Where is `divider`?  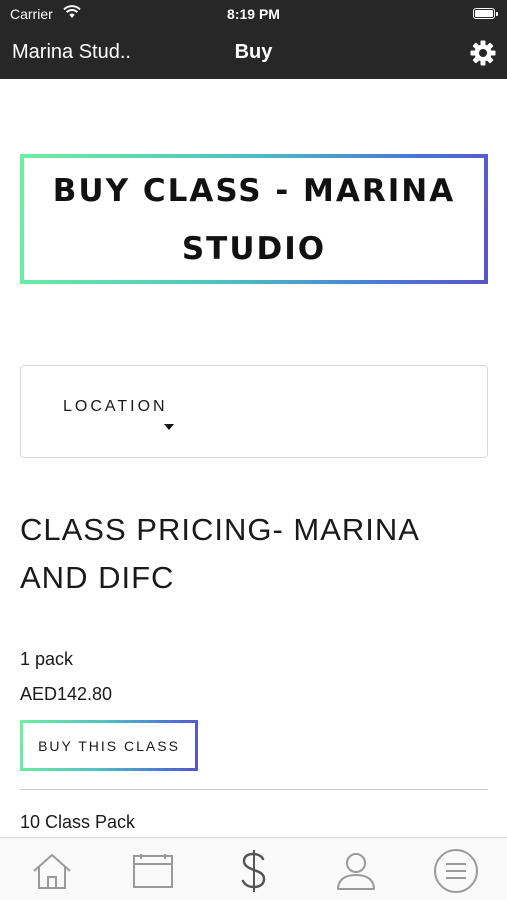
divider is located at coordinates (254, 789).